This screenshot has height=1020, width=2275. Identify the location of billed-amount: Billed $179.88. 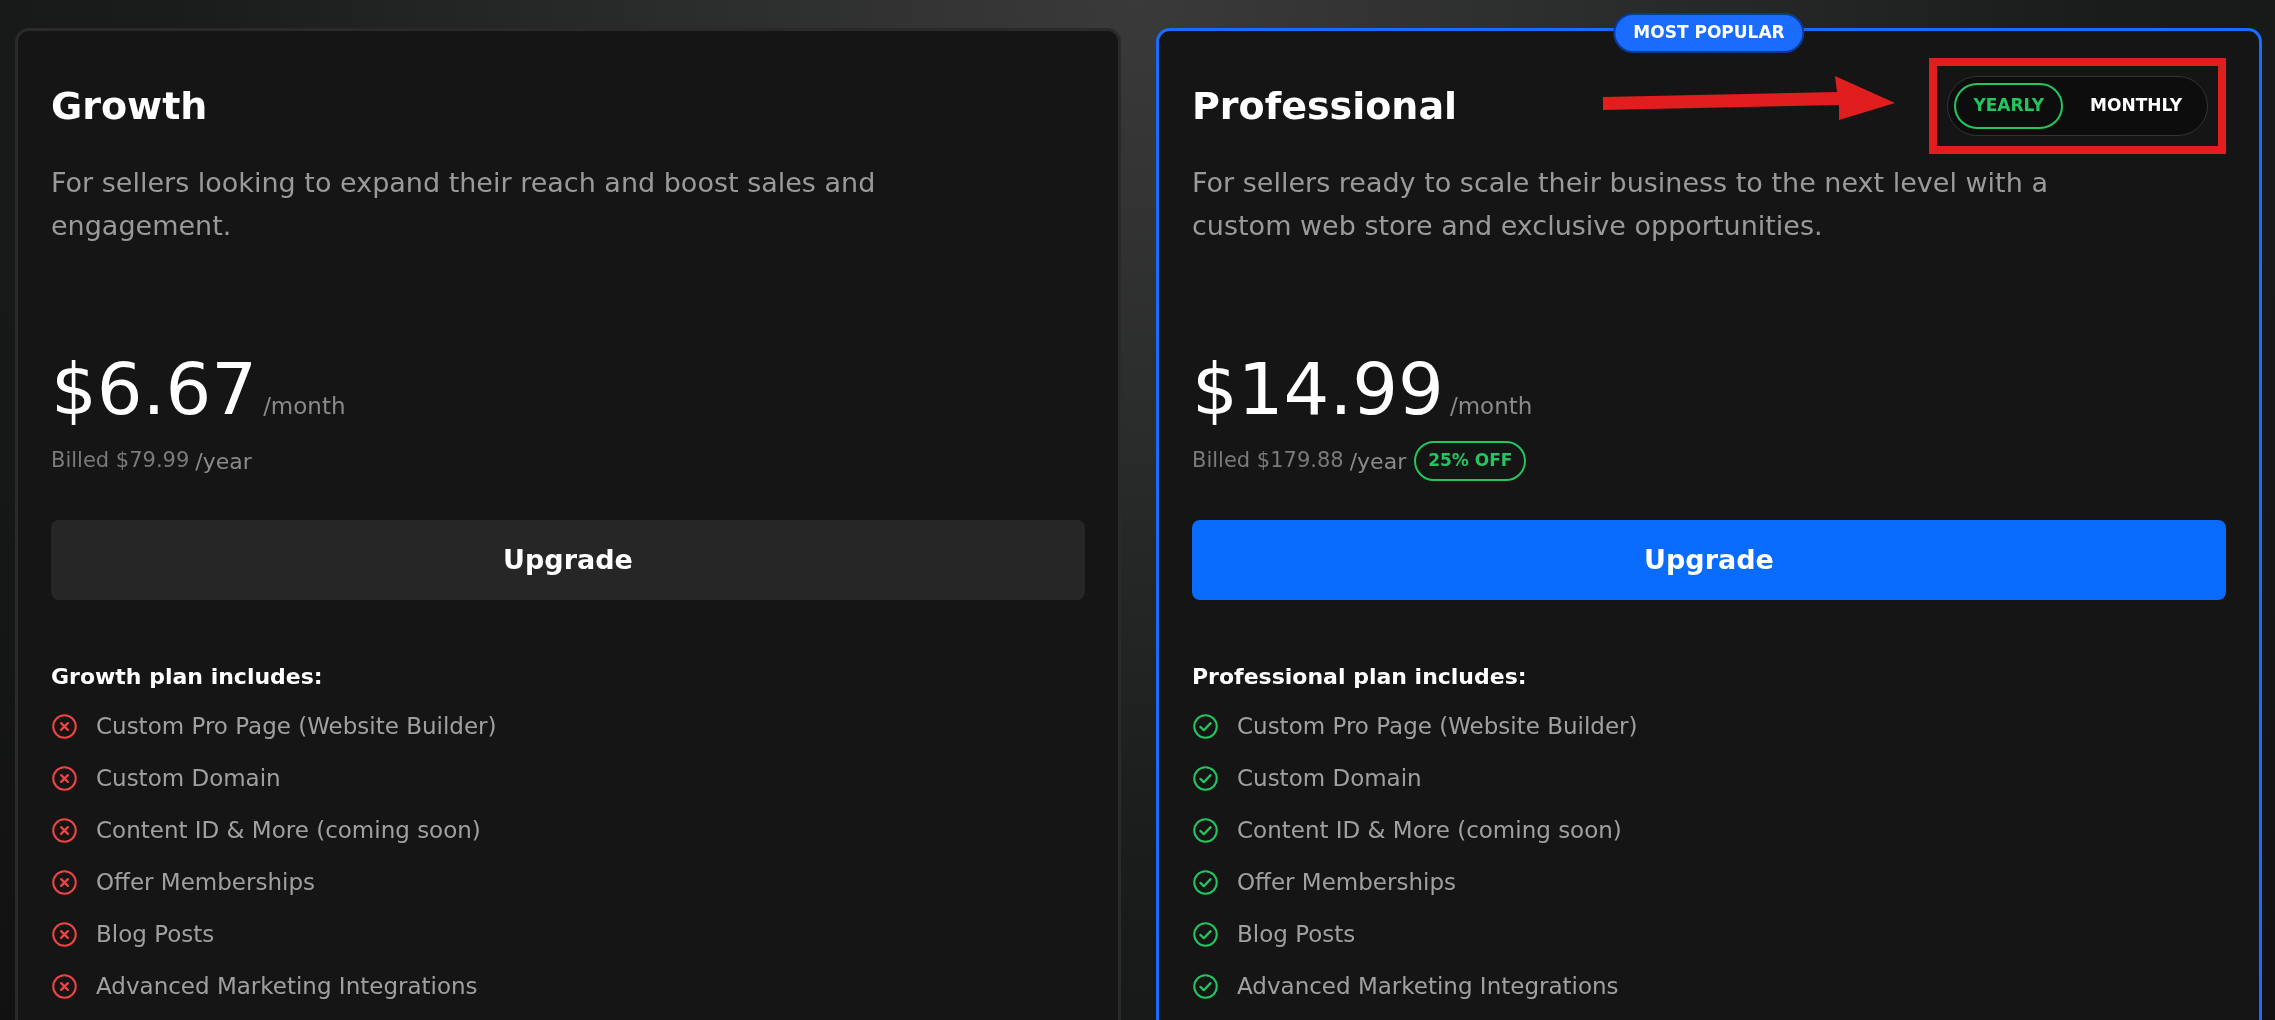
(1268, 461).